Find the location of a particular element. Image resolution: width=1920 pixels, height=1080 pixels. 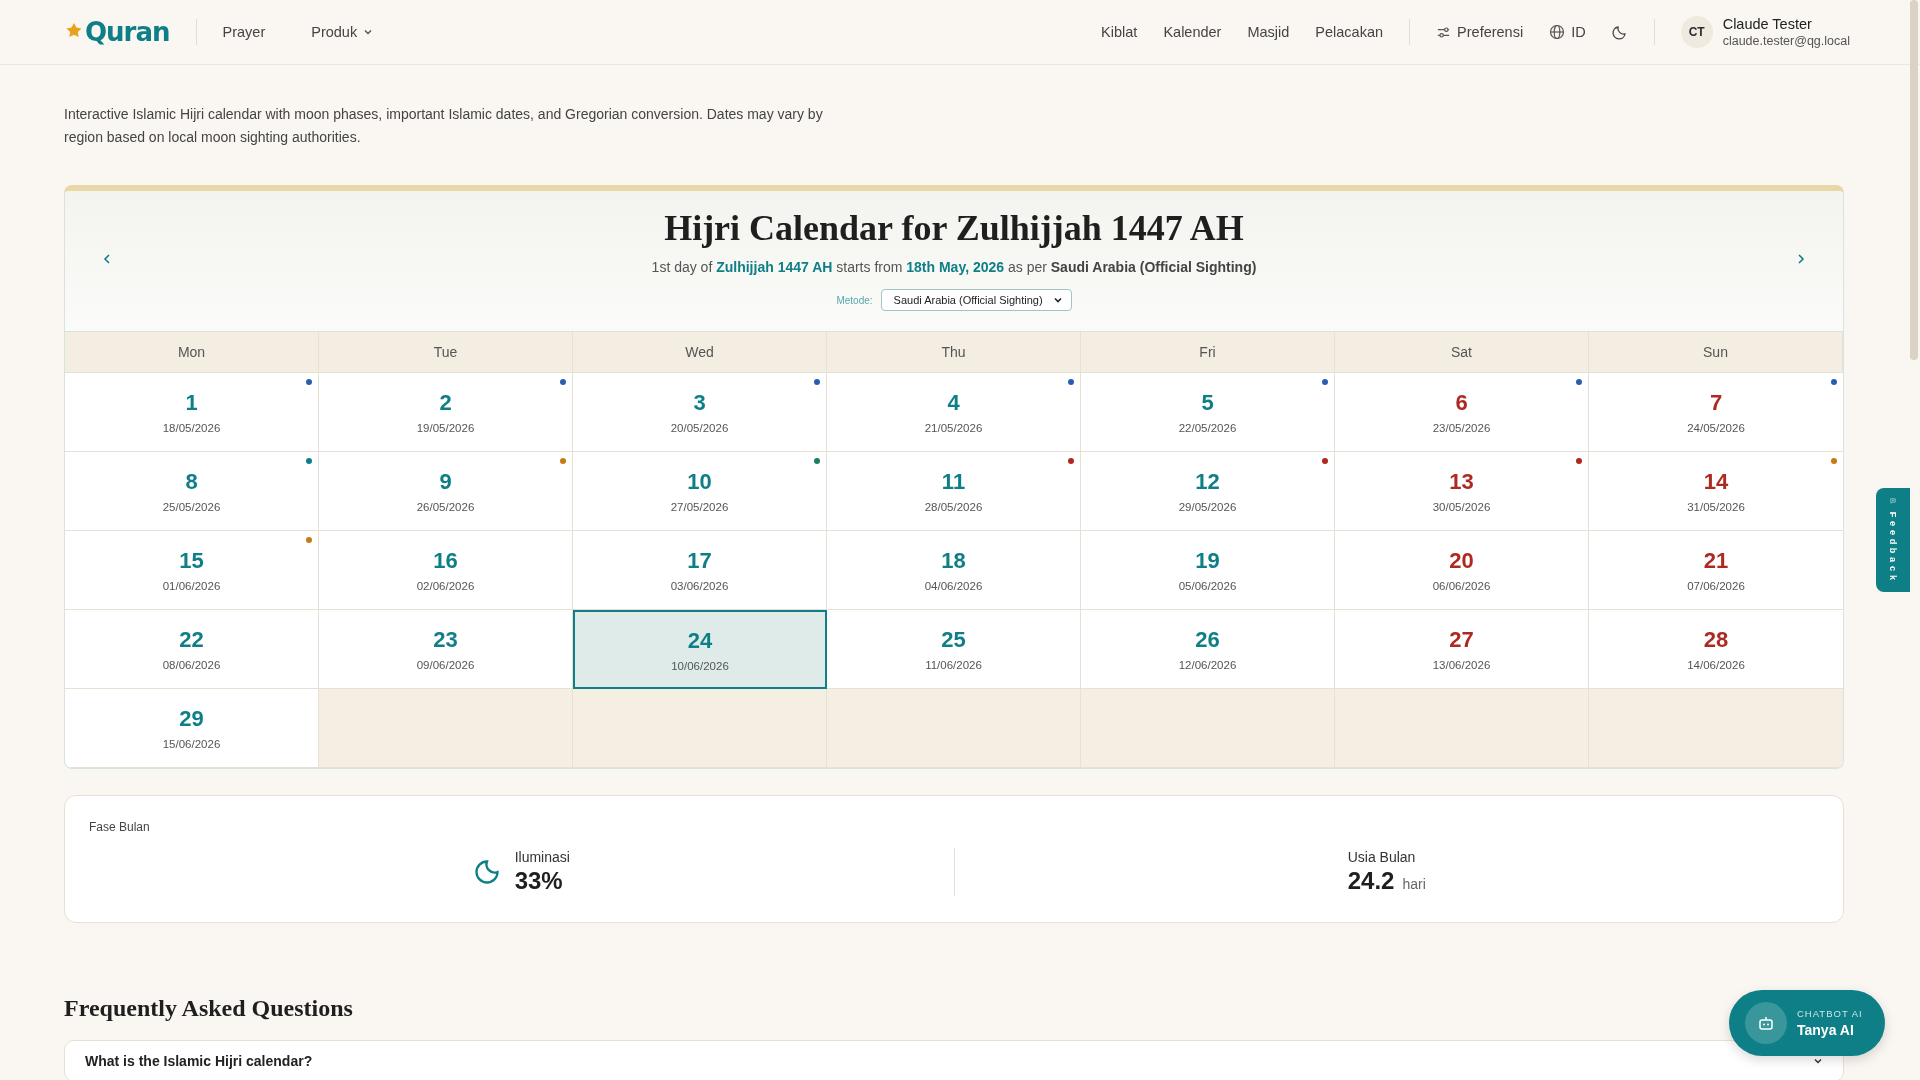

gregorian-date: 01/06/2026 is located at coordinates (191, 586).